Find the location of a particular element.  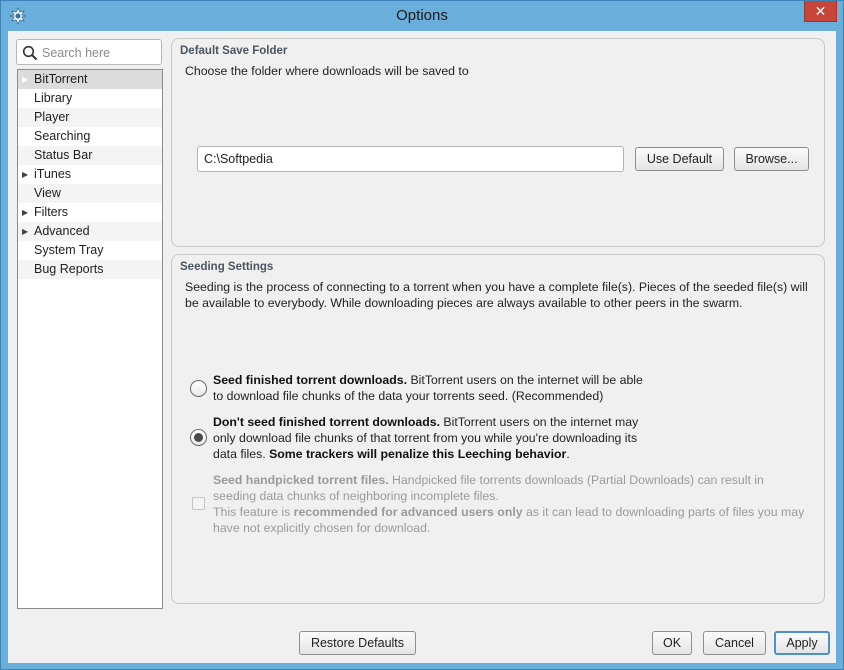

sidebar-item-bug-reports: Bug Reports is located at coordinates (90, 269).